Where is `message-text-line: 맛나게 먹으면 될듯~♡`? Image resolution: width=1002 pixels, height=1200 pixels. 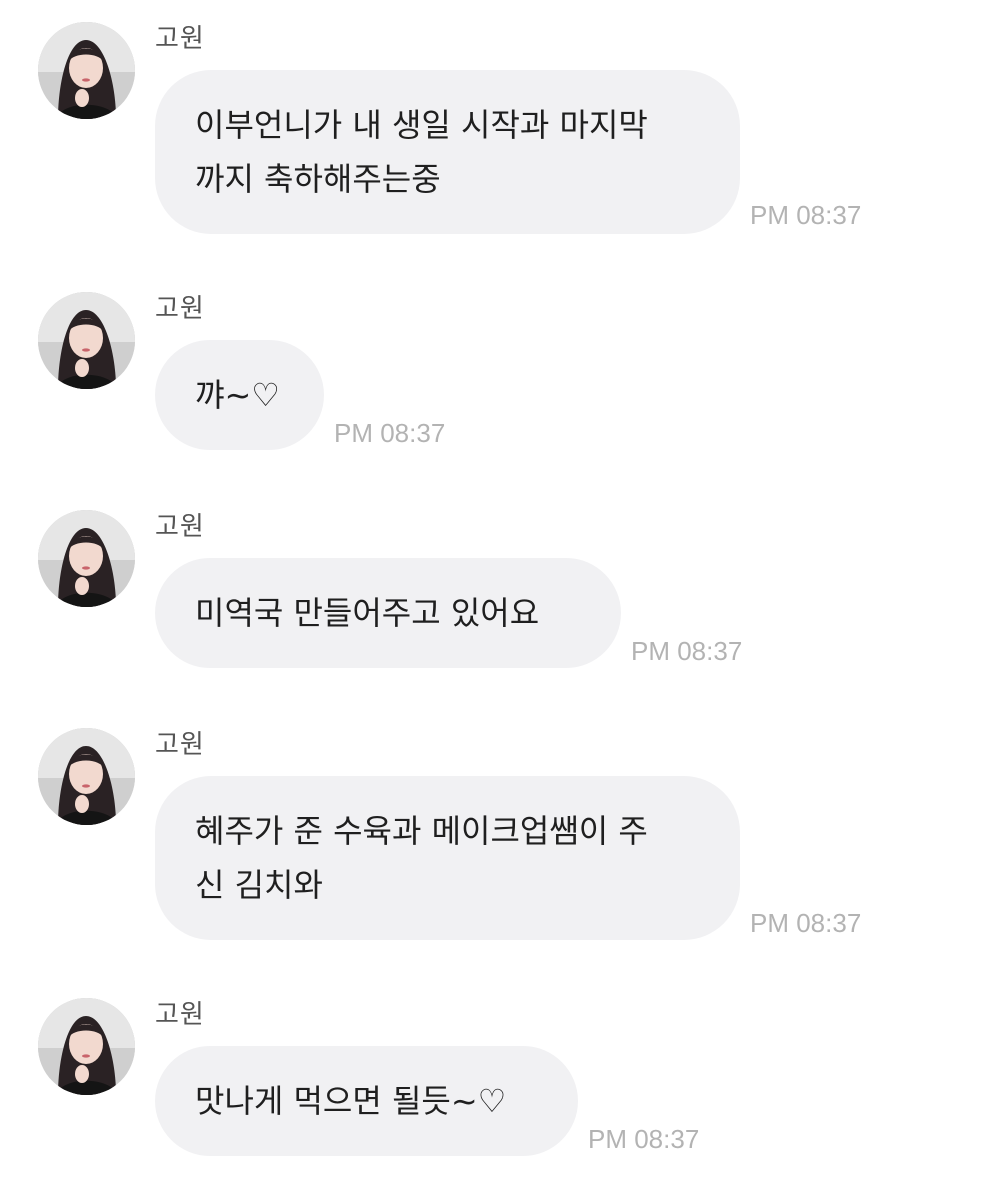
message-text-line: 맛나게 먹으면 될듯~♡ is located at coordinates (351, 1101).